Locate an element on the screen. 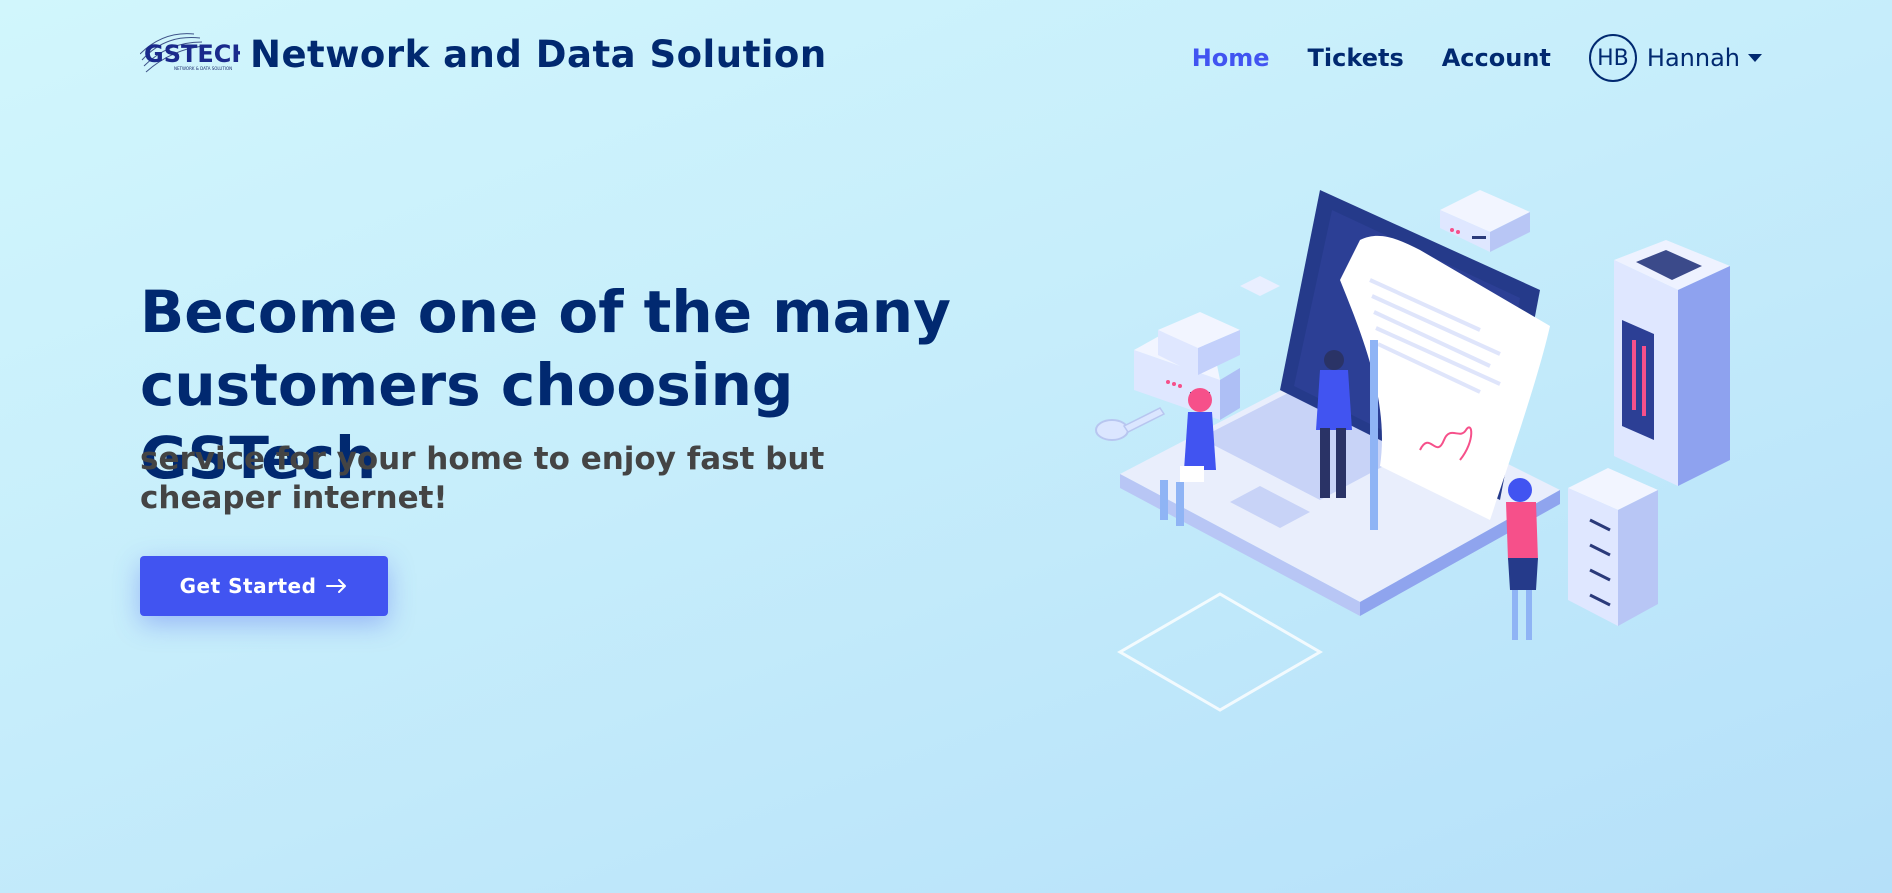 This screenshot has height=893, width=1892. user-menu-dropdown: HB Hannah is located at coordinates (1675, 58).